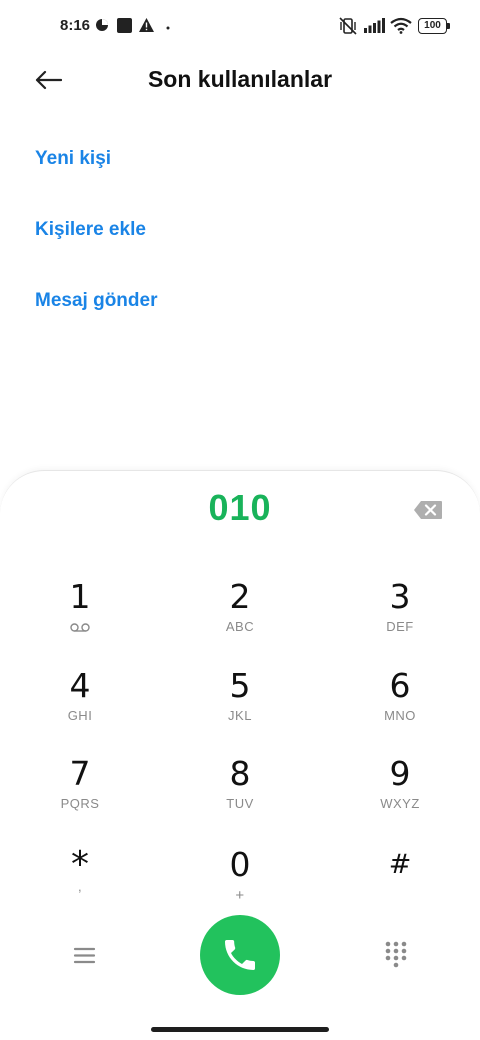 The image size is (480, 1040). I want to click on battery-level: 100, so click(432, 25).